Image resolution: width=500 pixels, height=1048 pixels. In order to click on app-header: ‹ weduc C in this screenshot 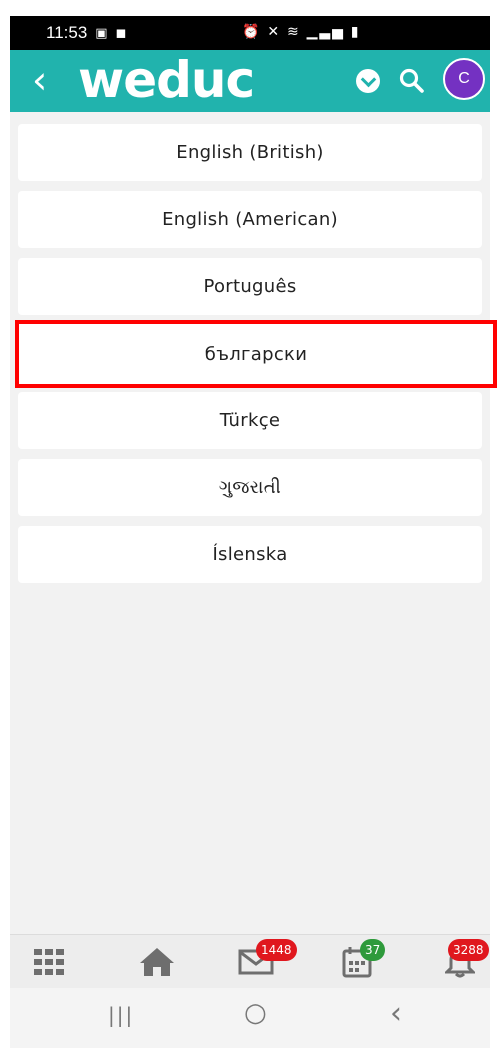, I will do `click(250, 81)`.